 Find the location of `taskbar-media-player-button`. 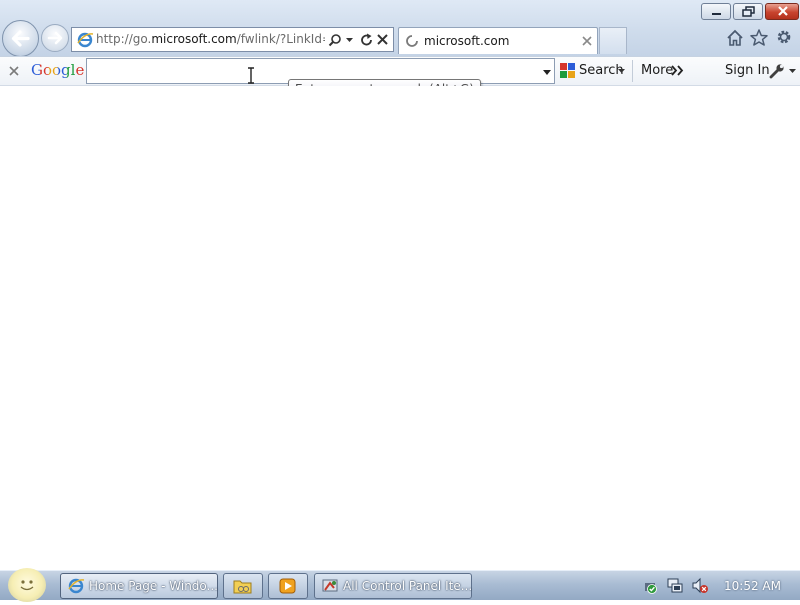

taskbar-media-player-button is located at coordinates (288, 586).